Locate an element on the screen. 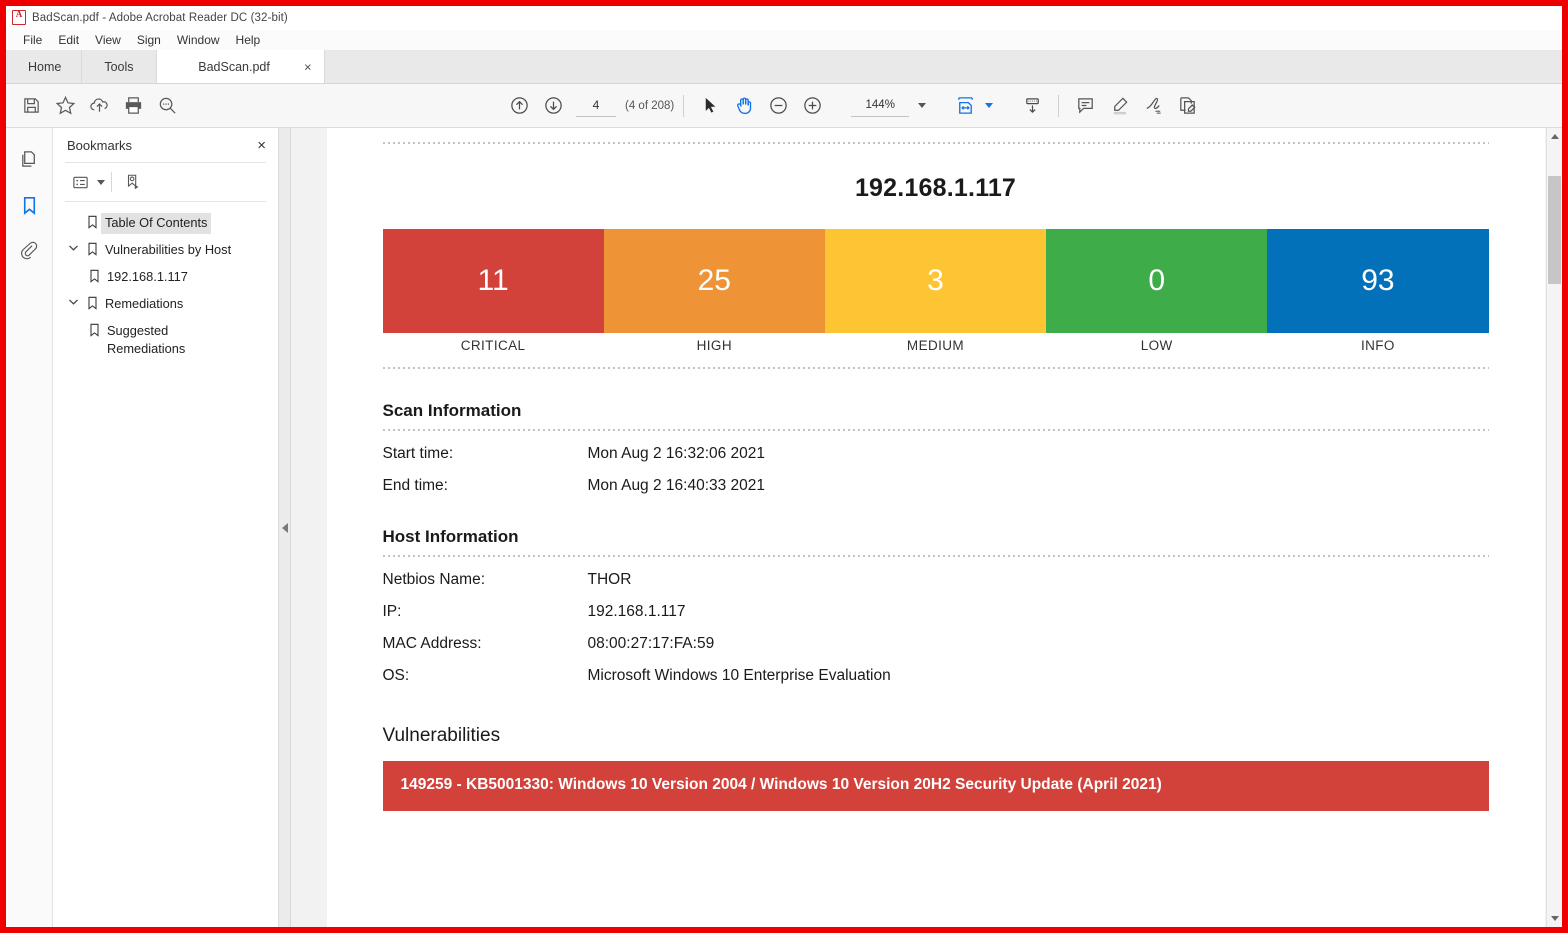  save-icon is located at coordinates (31, 106).